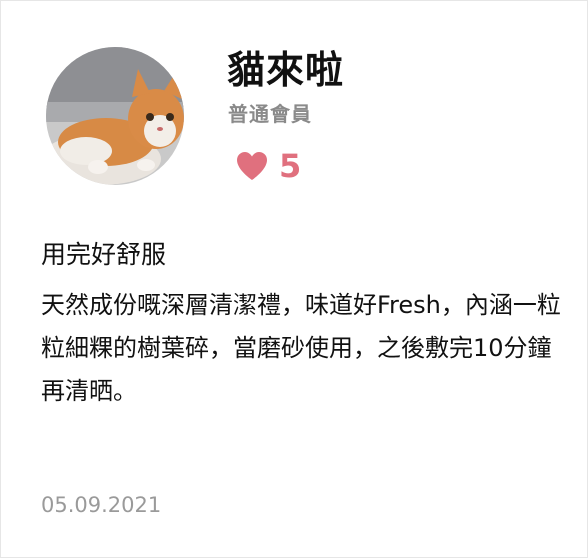 The height and width of the screenshot is (558, 588). What do you see at coordinates (290, 166) in the screenshot?
I see `like-count: 5` at bounding box center [290, 166].